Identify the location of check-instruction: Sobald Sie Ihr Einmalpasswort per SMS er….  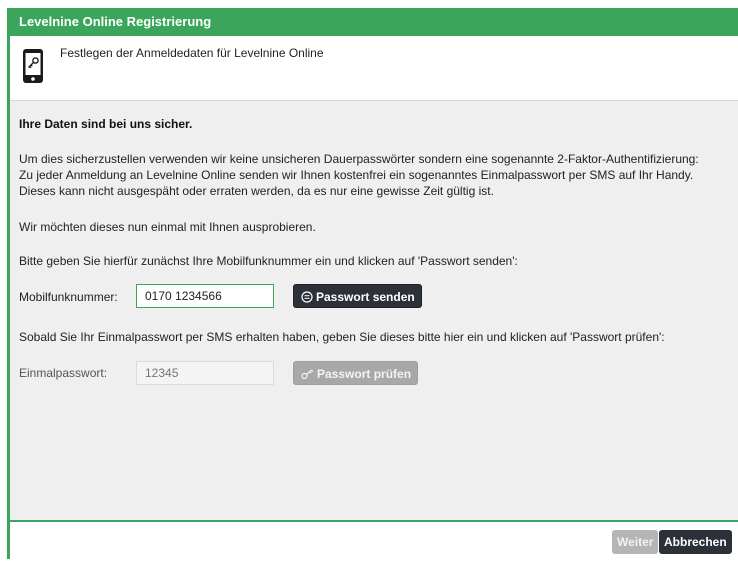
(342, 337).